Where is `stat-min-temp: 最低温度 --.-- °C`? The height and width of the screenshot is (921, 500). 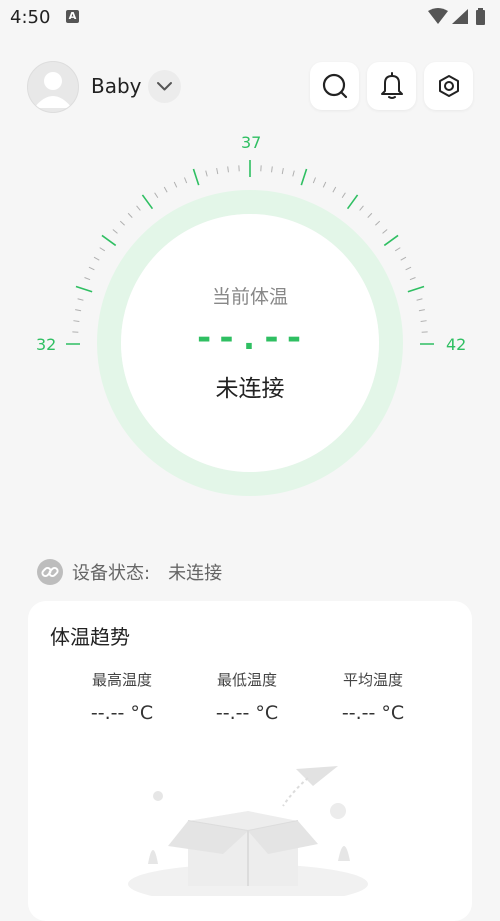 stat-min-temp: 最低温度 --.-- °C is located at coordinates (247, 696).